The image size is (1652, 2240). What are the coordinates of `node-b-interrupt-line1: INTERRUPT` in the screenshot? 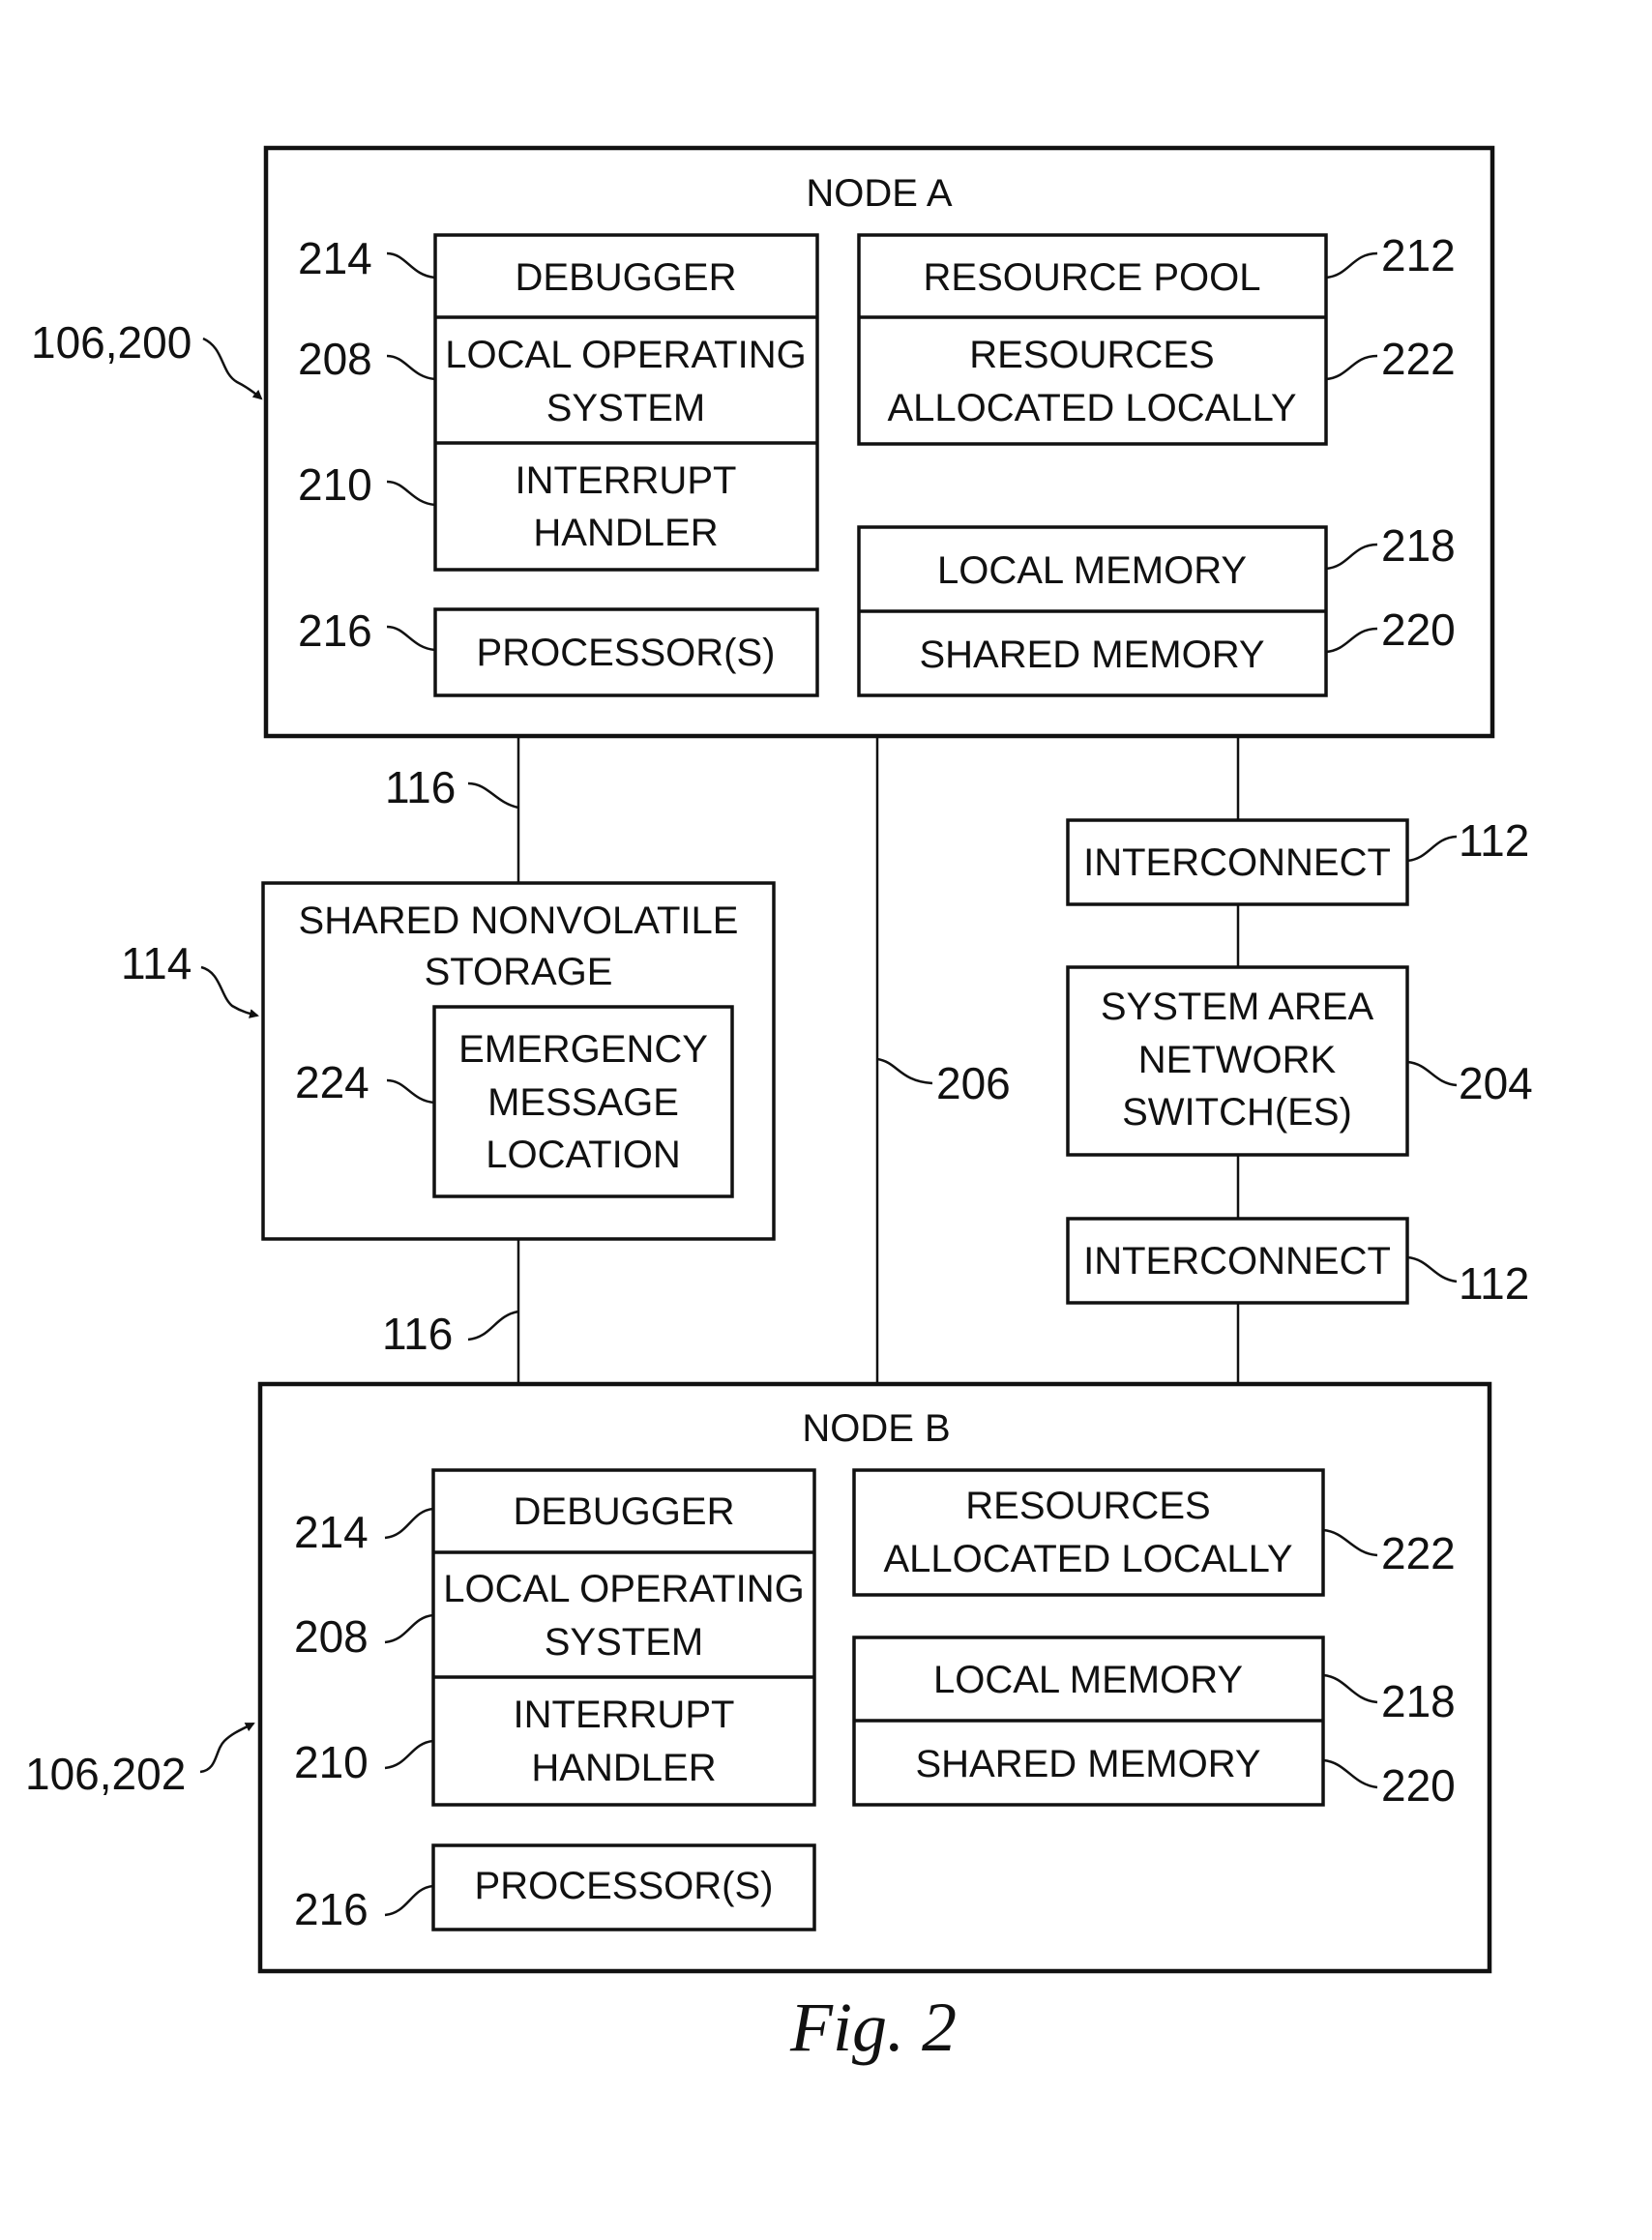 It's located at (624, 1715).